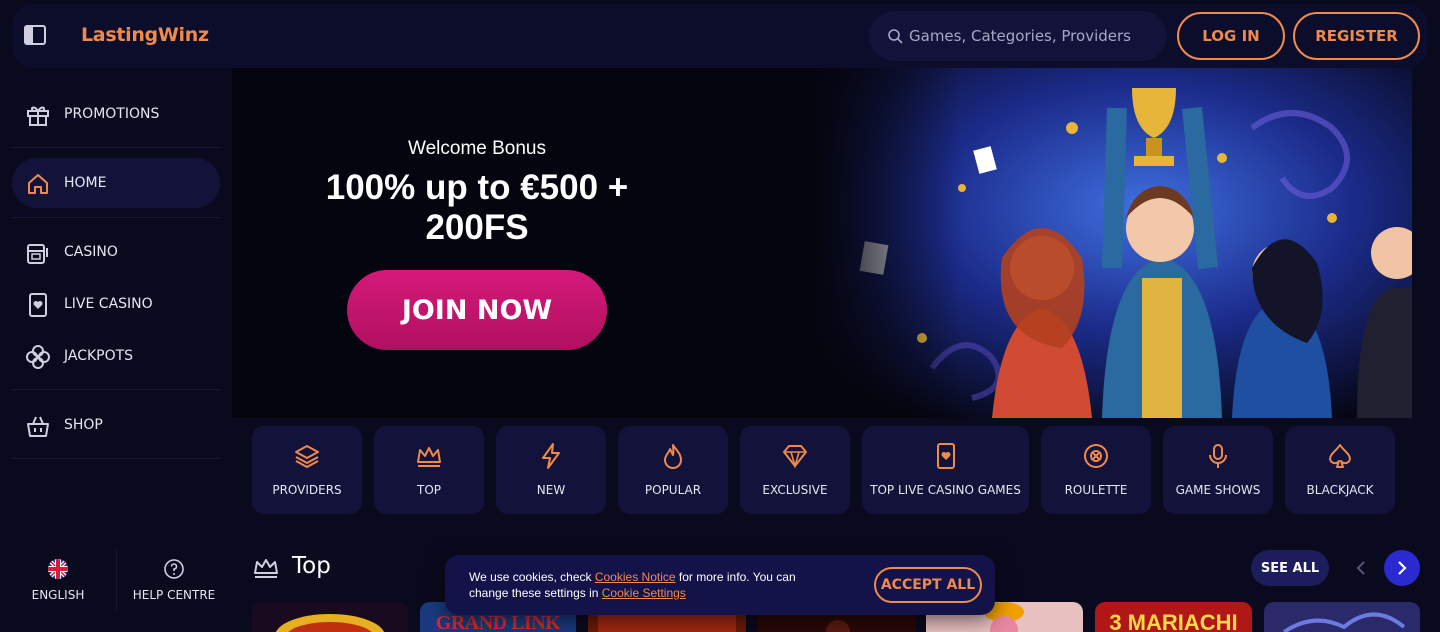  What do you see at coordinates (795, 490) in the screenshot?
I see `category-label: EXCLUSIVE` at bounding box center [795, 490].